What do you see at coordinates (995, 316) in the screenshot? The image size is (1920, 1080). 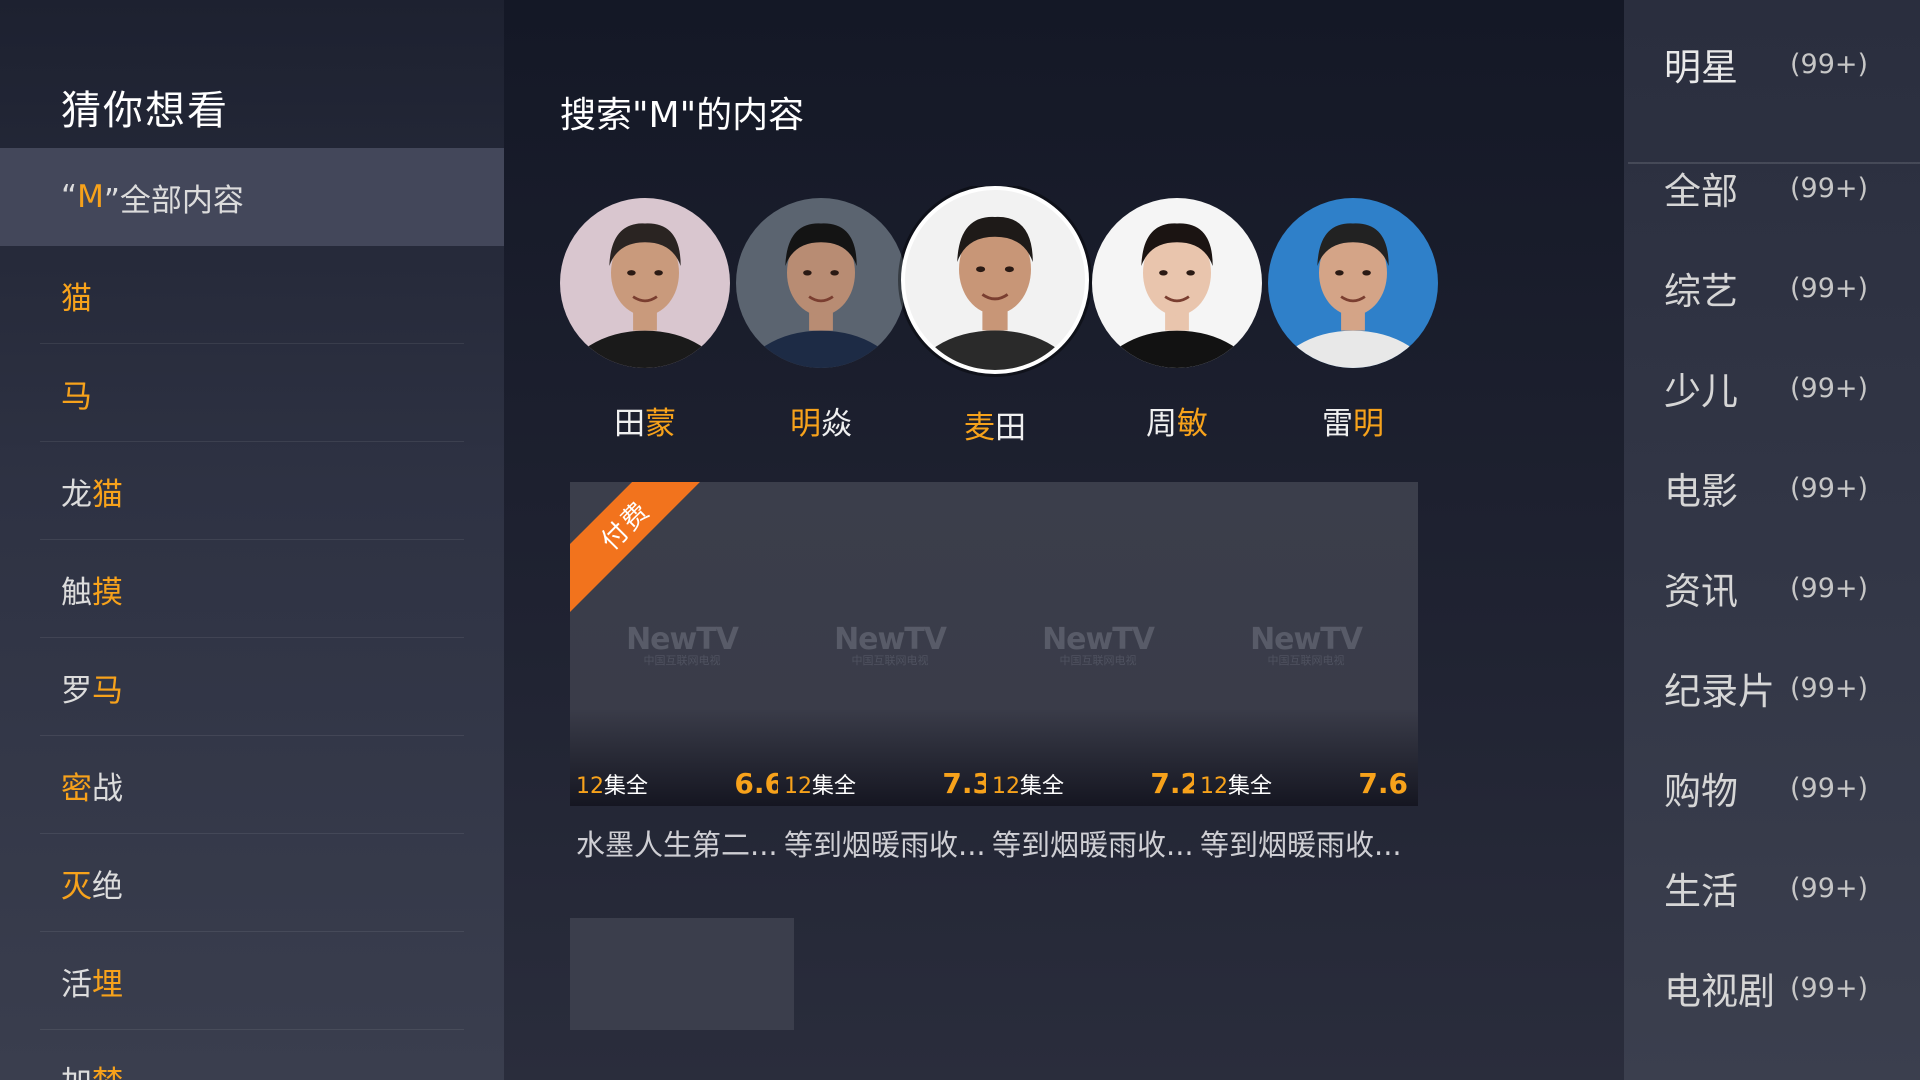 I see `star-item: 麦田` at bounding box center [995, 316].